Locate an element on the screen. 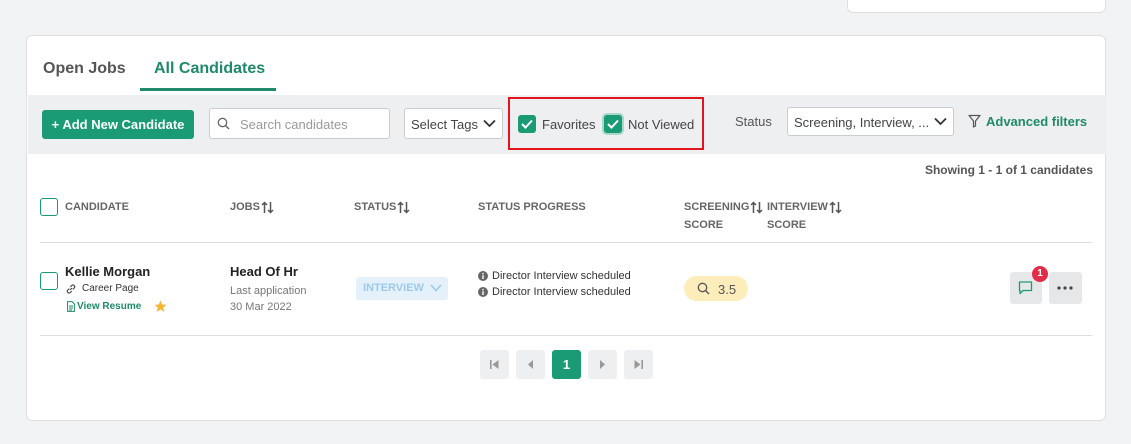 Image resolution: width=1131 pixels, height=444 pixels. chevron-left-icon is located at coordinates (530, 364).